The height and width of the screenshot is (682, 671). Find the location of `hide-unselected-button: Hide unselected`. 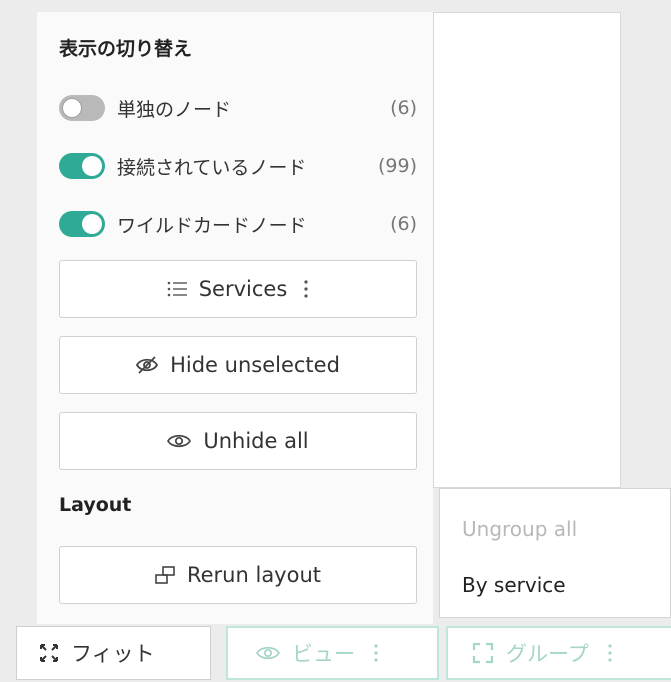

hide-unselected-button: Hide unselected is located at coordinates (238, 365).